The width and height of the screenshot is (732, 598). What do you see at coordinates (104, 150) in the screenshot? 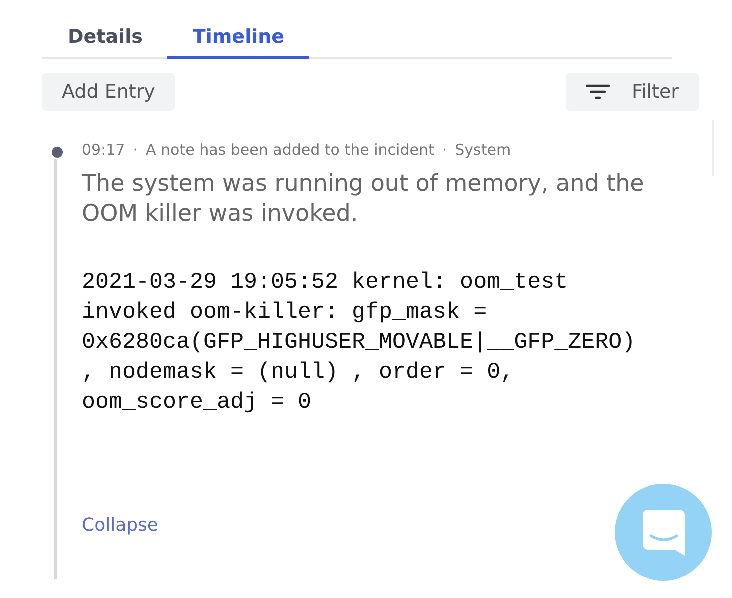
I see `entry-time: 09:17` at bounding box center [104, 150].